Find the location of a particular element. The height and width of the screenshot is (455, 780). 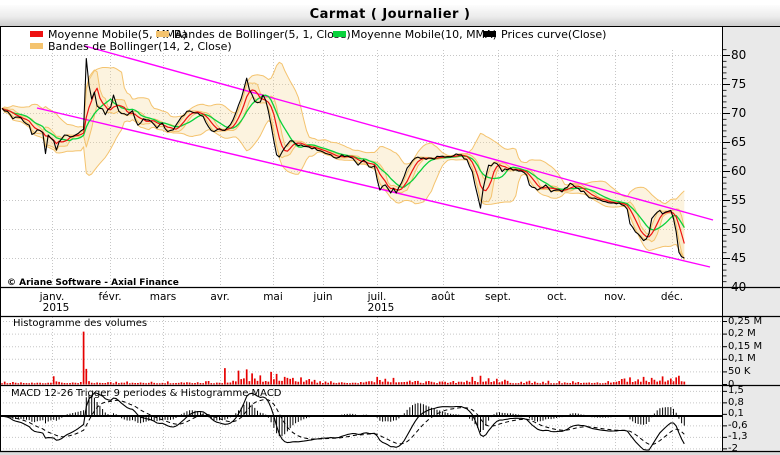

macd-line is located at coordinates (343, 421).